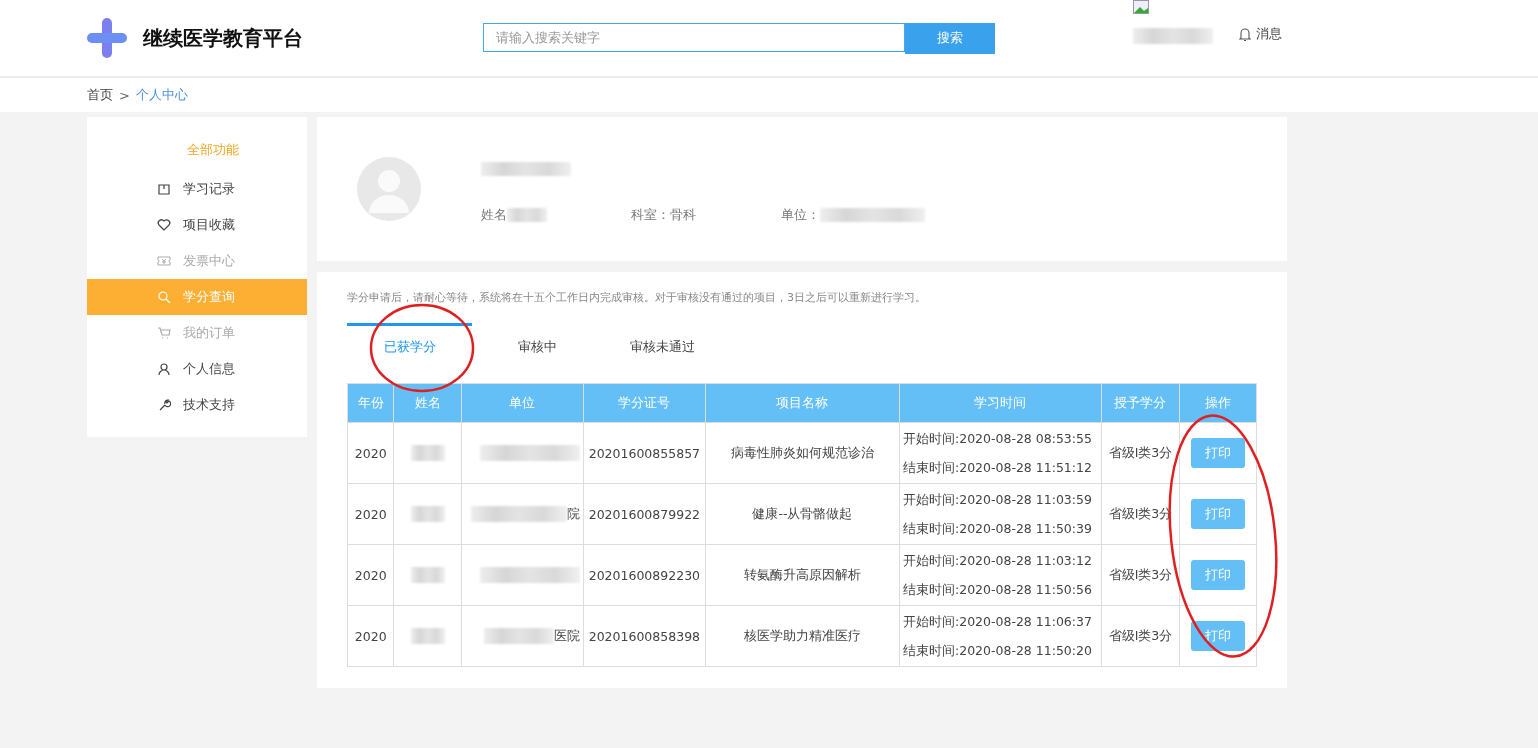  Describe the element at coordinates (800, 215) in the screenshot. I see `profile-field-label: 单位：` at that location.